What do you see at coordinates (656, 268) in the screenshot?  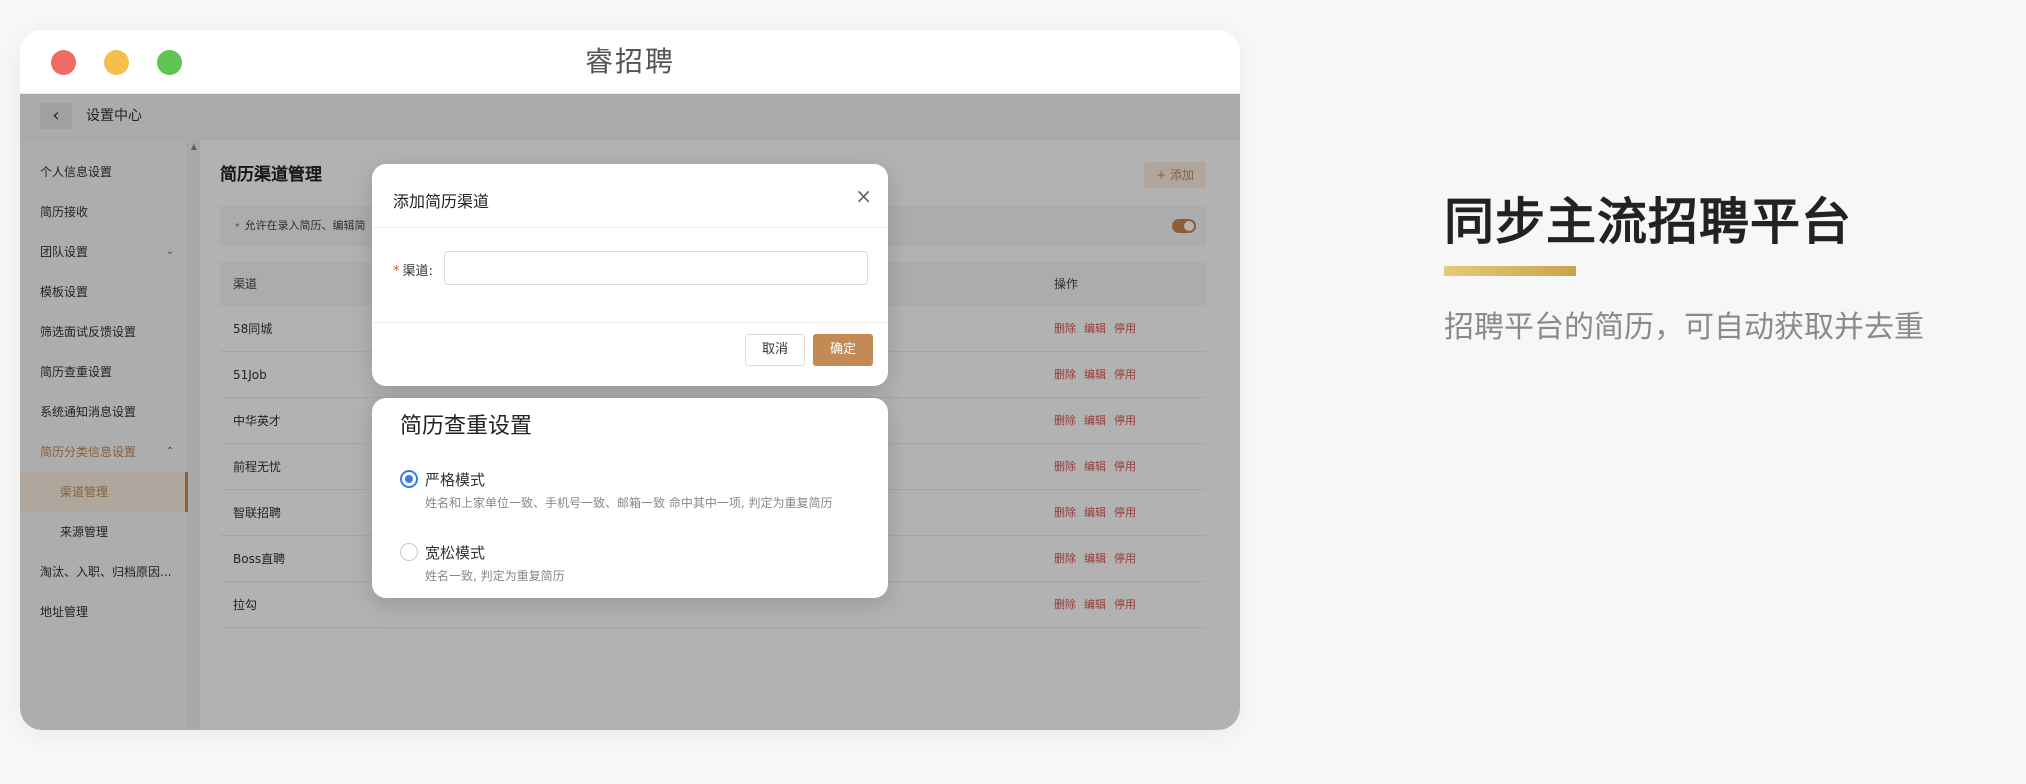 I see `channel-input` at bounding box center [656, 268].